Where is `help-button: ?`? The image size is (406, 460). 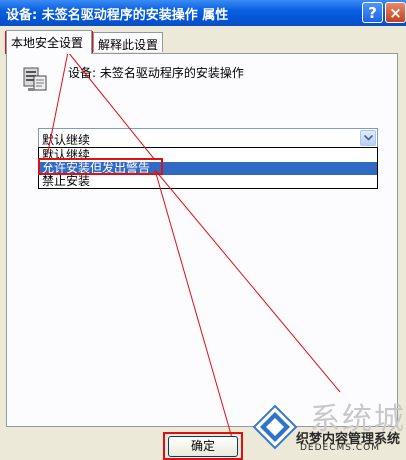
help-button: ? is located at coordinates (372, 12).